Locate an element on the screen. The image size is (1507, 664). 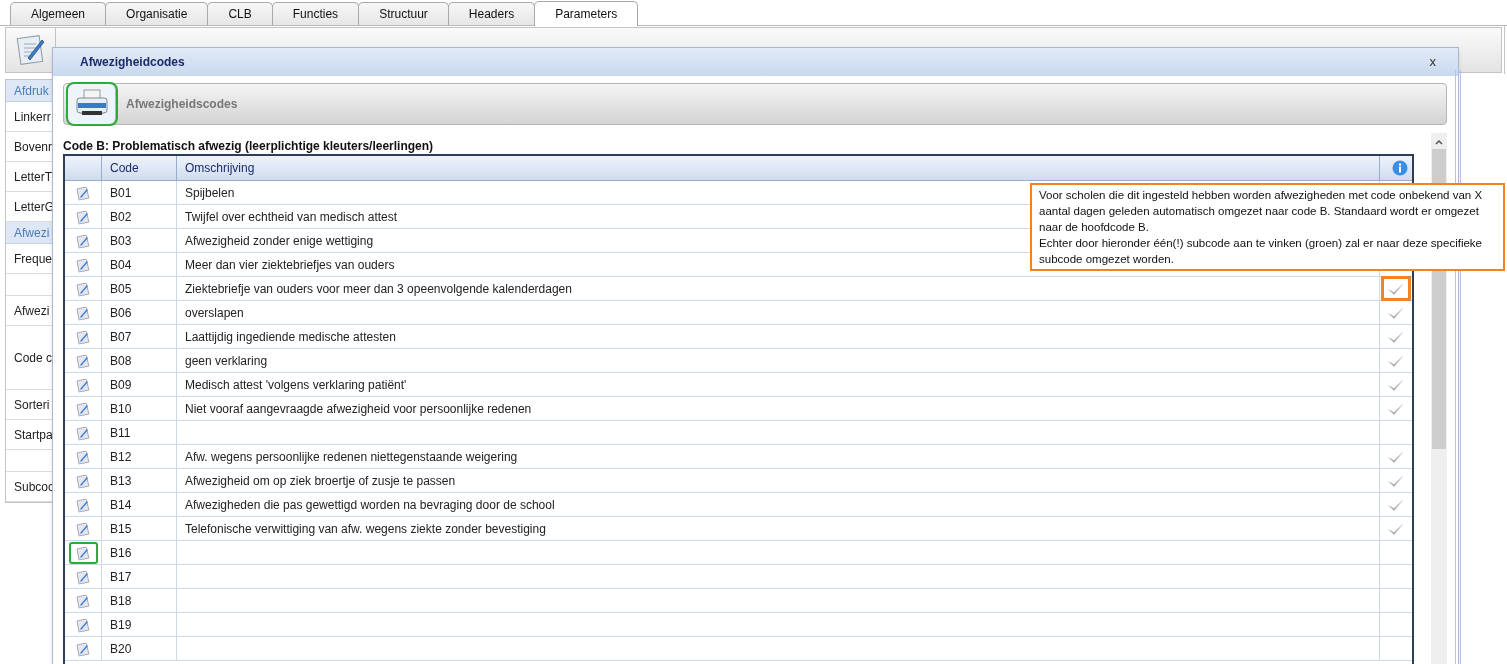
code-cell-text: B18 is located at coordinates (121, 601).